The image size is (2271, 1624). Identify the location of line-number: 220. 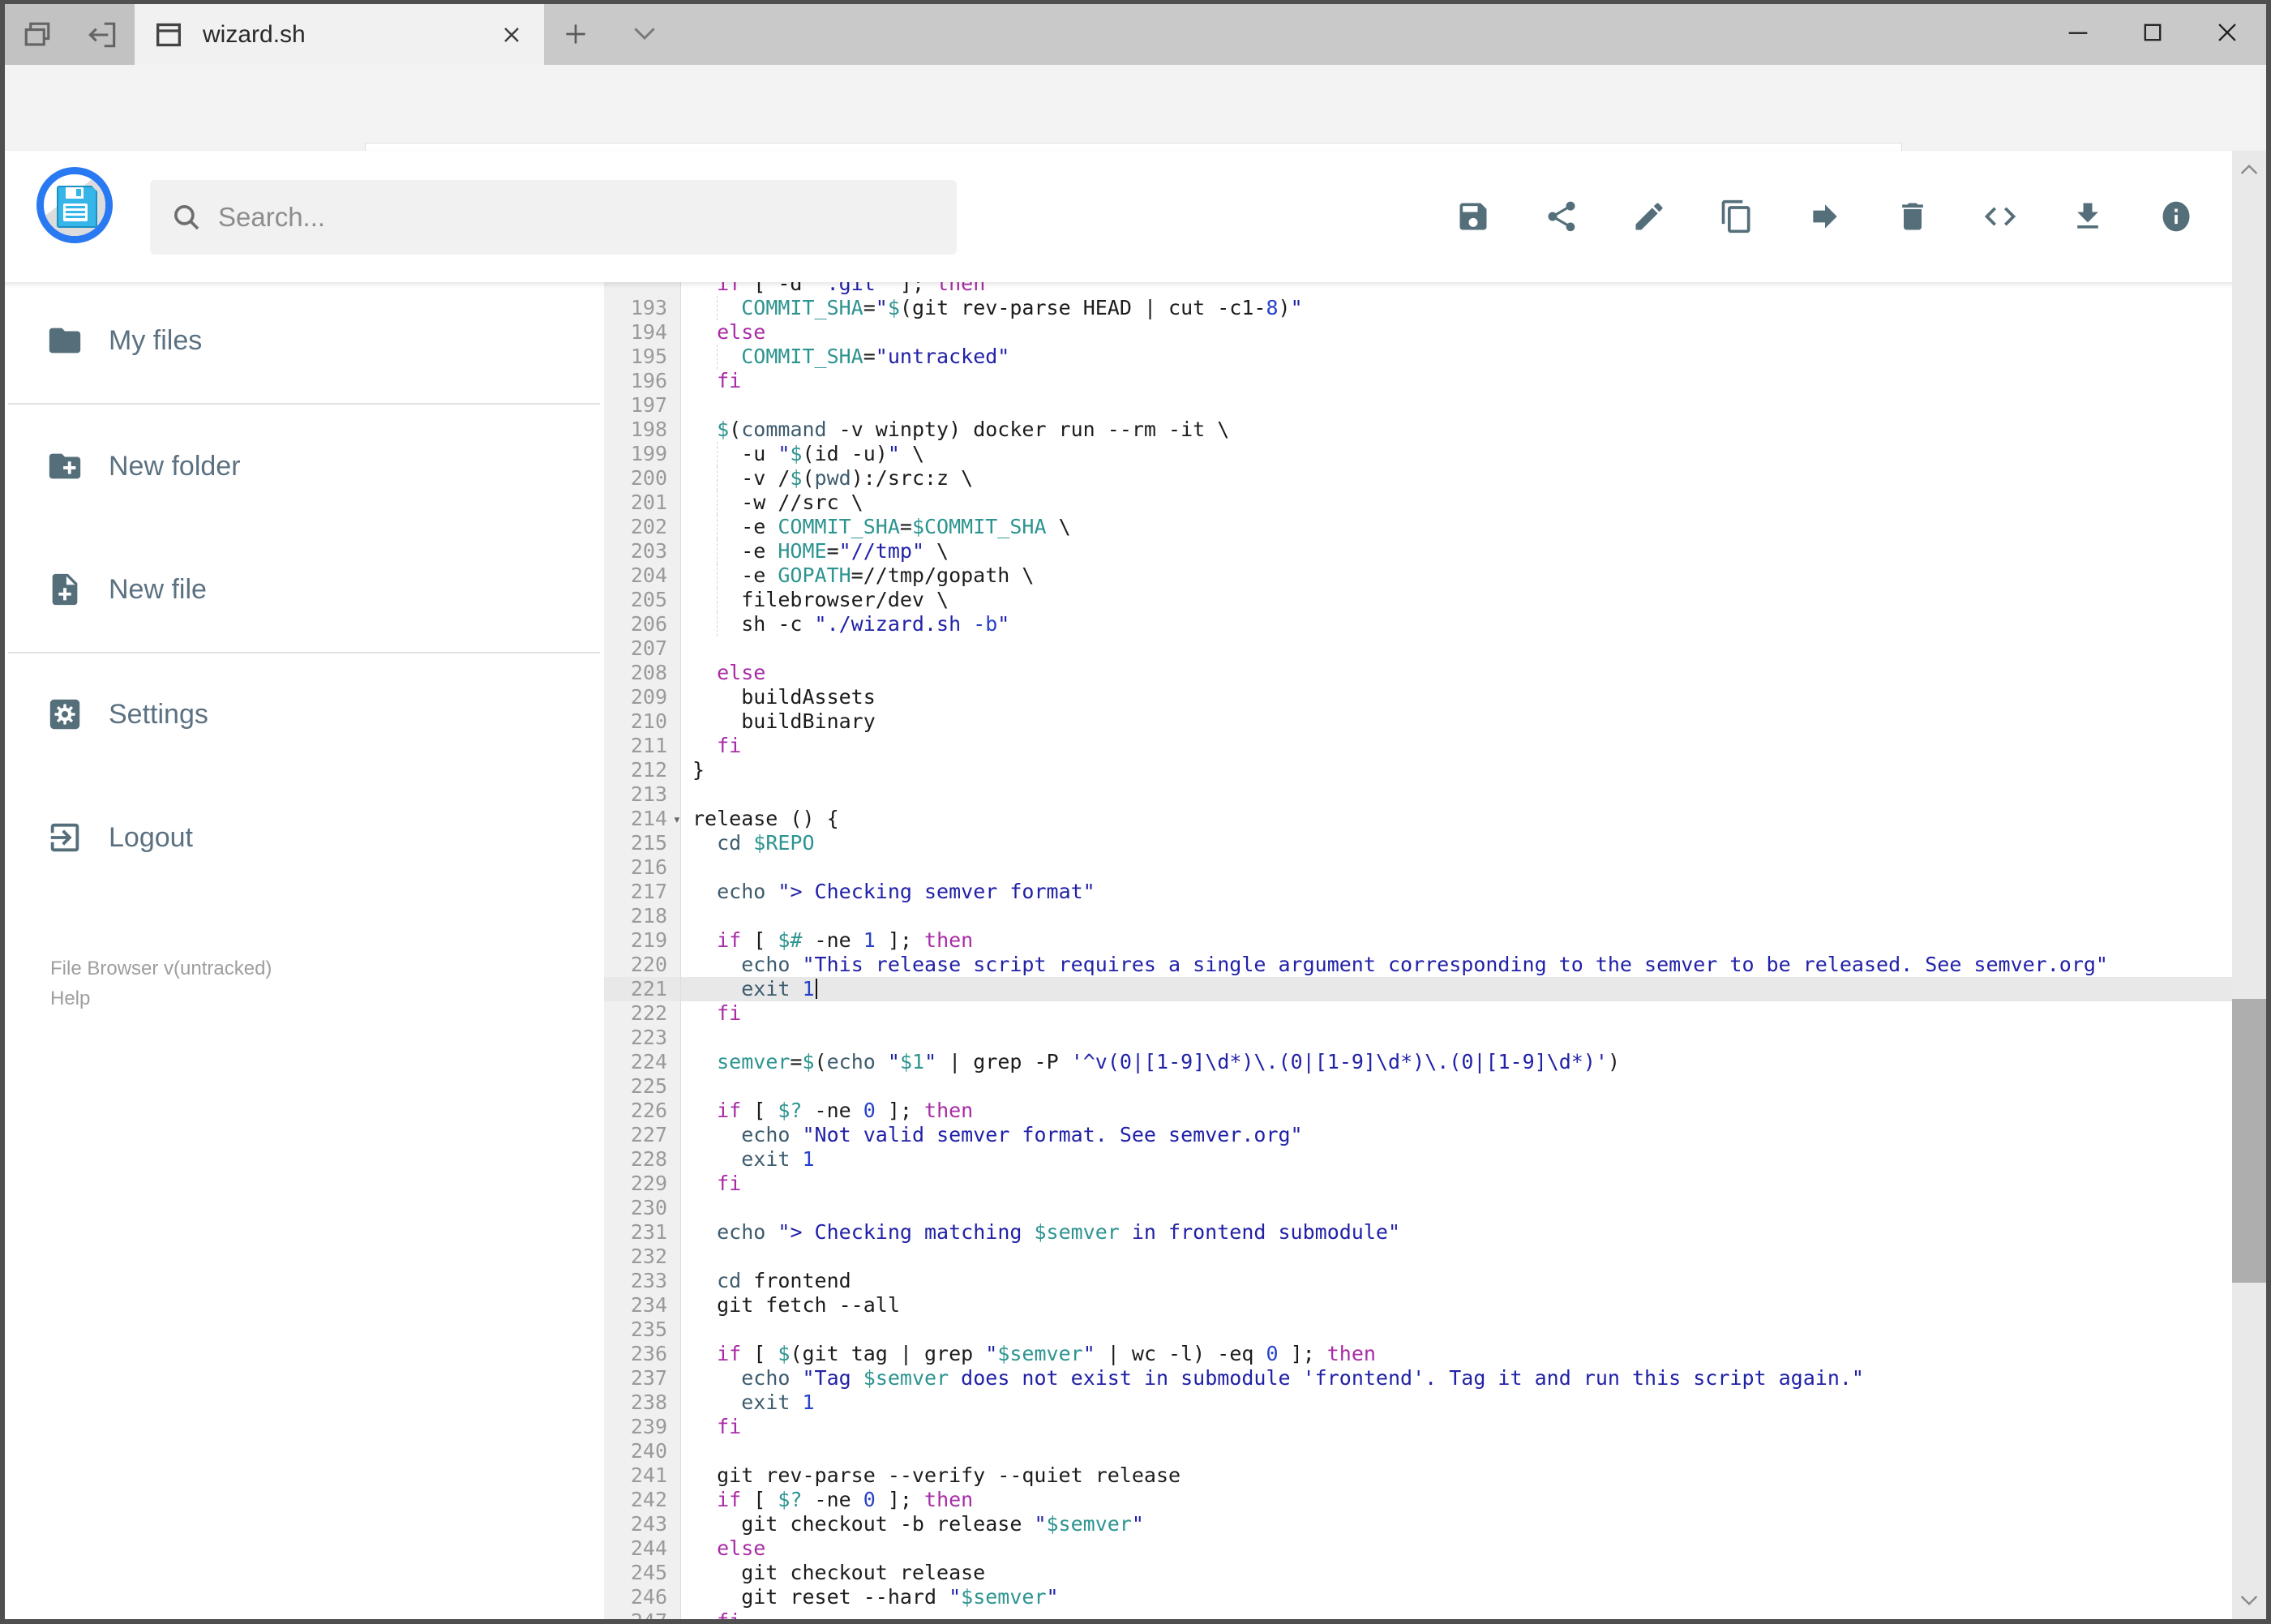
(643, 965).